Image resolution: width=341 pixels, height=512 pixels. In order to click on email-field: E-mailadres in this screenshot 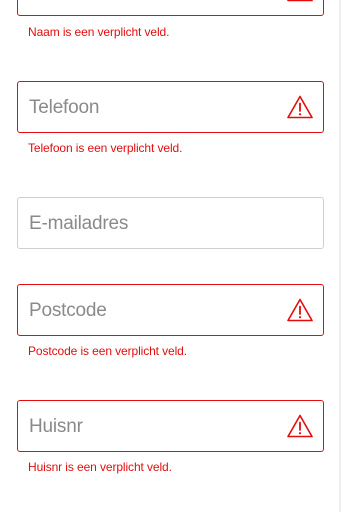, I will do `click(170, 223)`.